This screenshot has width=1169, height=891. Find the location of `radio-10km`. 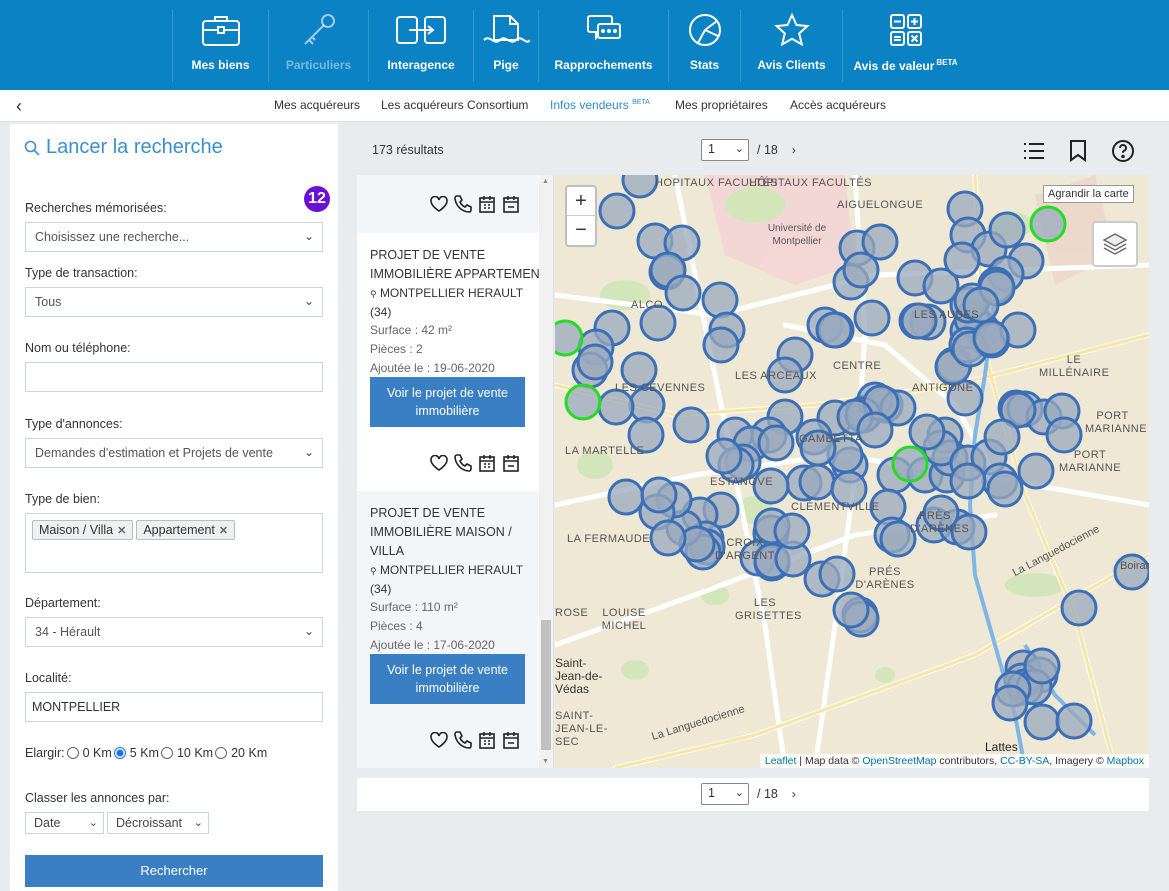

radio-10km is located at coordinates (166, 753).